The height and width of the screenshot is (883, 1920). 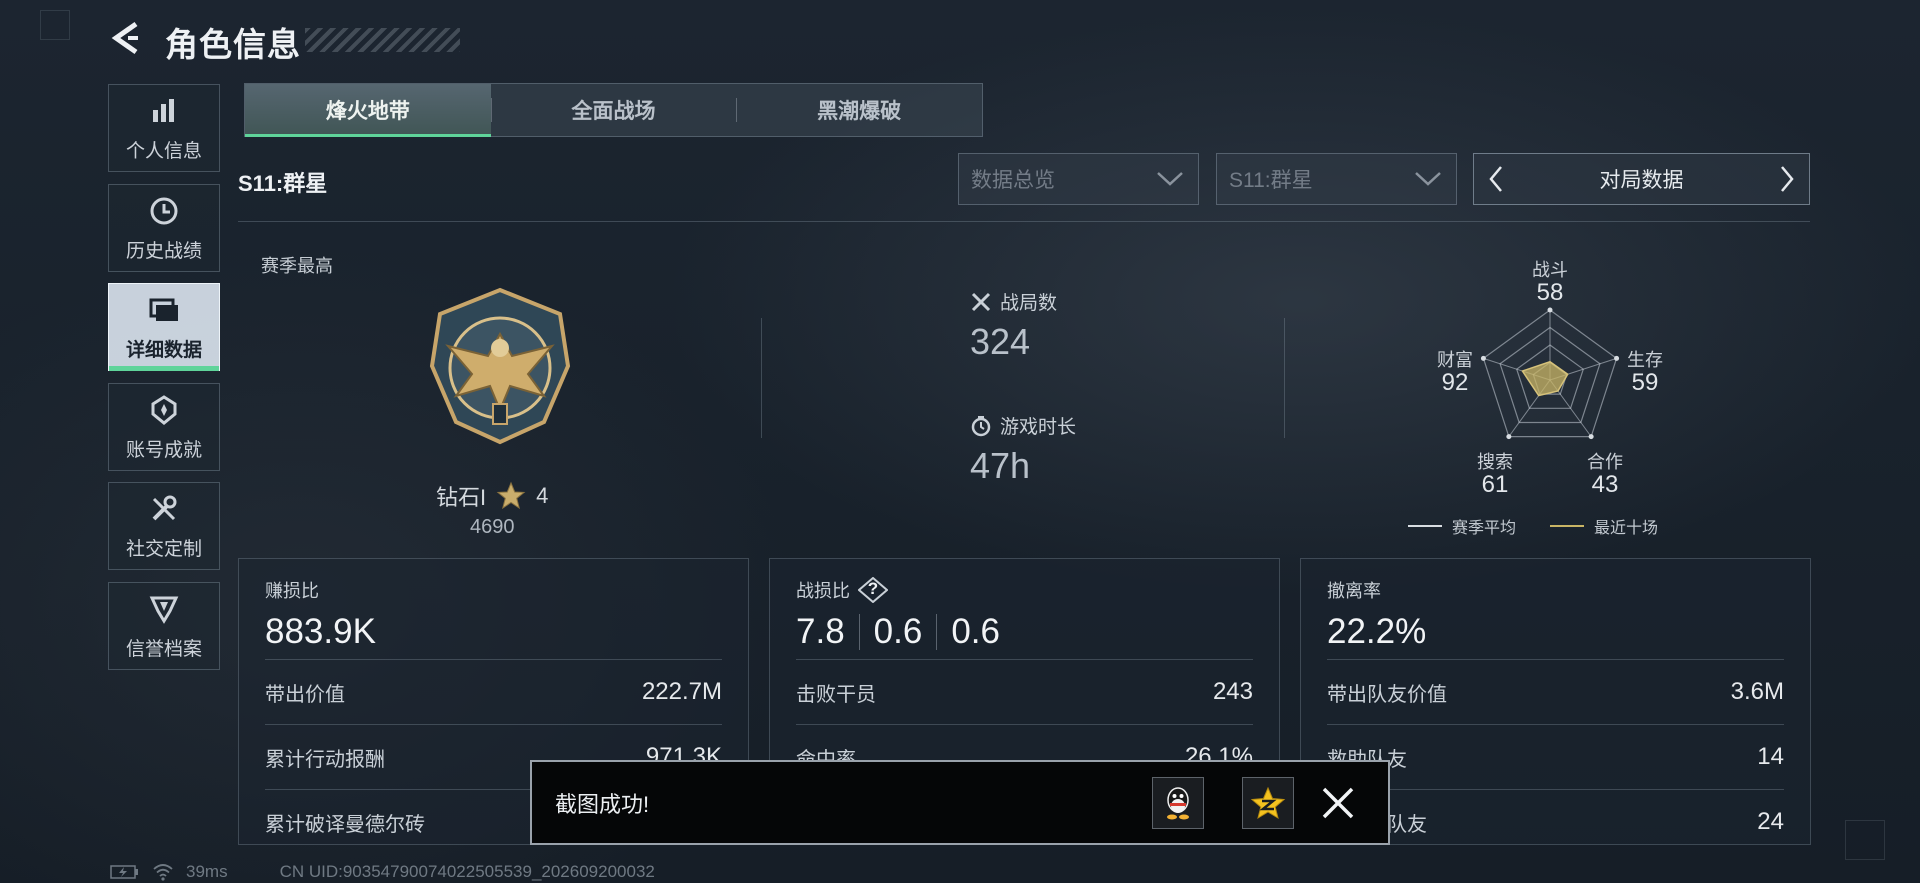 I want to click on kd-value: 0.6, so click(x=975, y=631).